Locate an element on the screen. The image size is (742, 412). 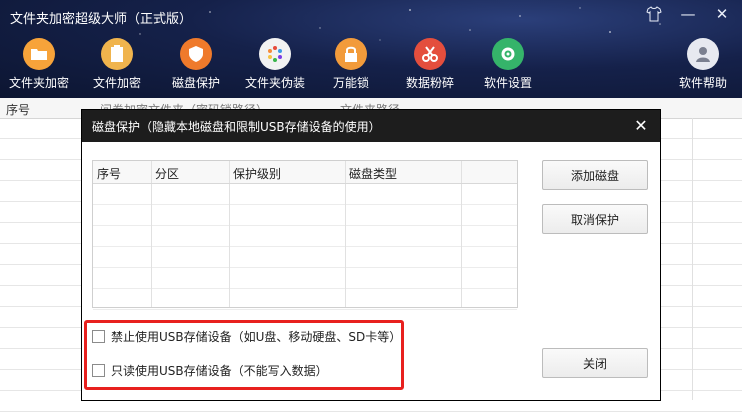
padlock-icon is located at coordinates (351, 54).